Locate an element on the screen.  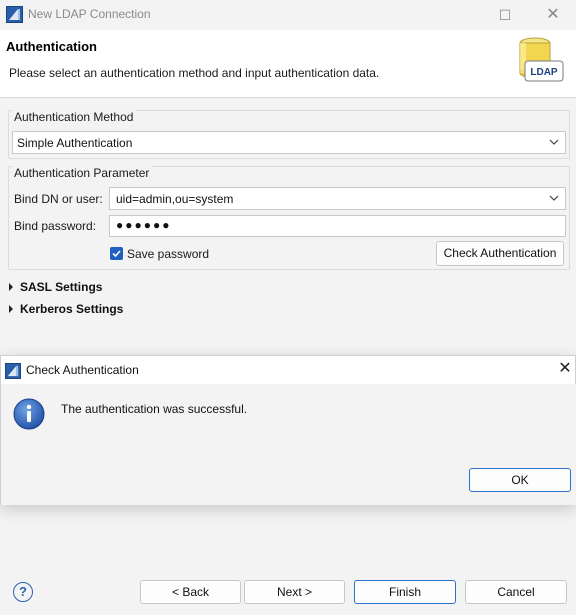
auth-method-group-label: Authentication Method is located at coordinates (74, 117).